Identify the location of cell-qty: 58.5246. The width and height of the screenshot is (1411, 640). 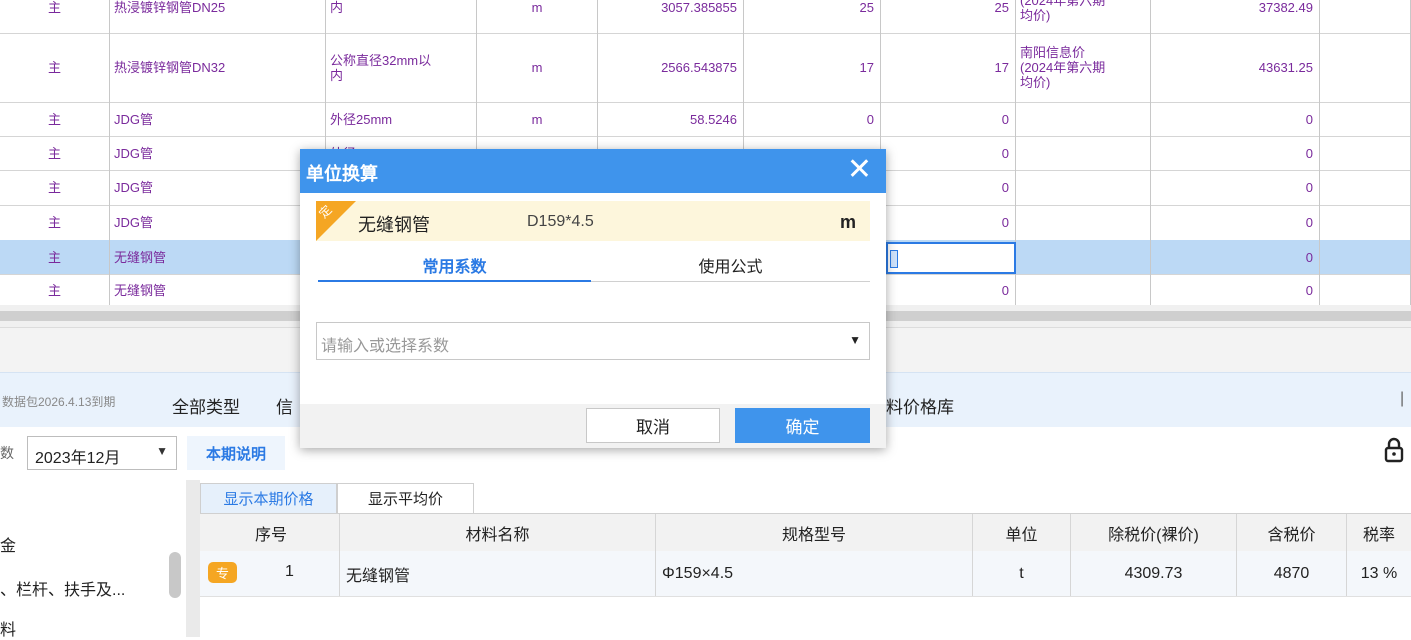
(671, 119).